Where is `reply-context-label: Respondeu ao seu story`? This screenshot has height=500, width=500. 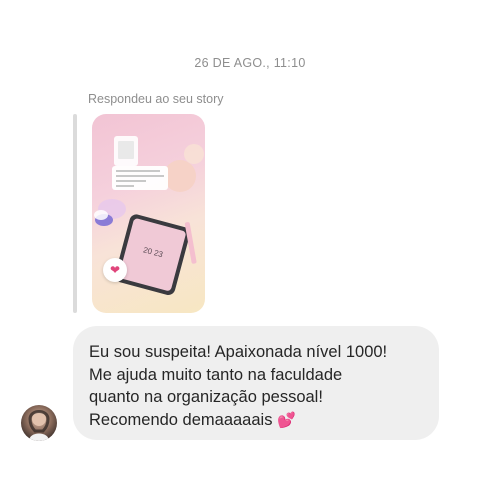
reply-context-label: Respondeu ao seu story is located at coordinates (156, 99).